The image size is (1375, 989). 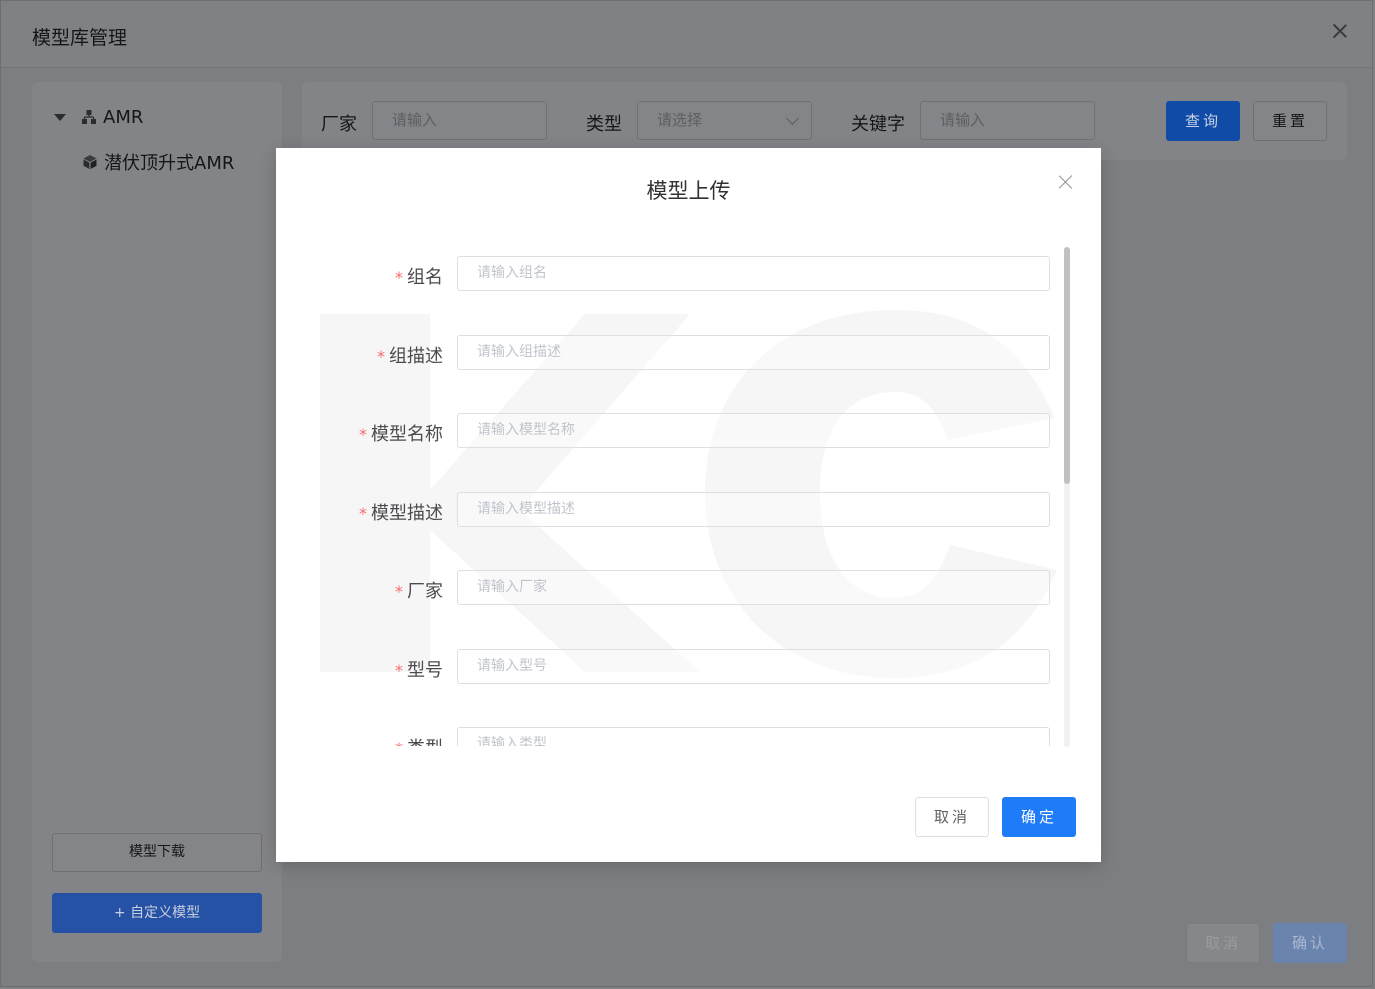 What do you see at coordinates (1007, 120) in the screenshot?
I see `keyword-search-input: 请输入` at bounding box center [1007, 120].